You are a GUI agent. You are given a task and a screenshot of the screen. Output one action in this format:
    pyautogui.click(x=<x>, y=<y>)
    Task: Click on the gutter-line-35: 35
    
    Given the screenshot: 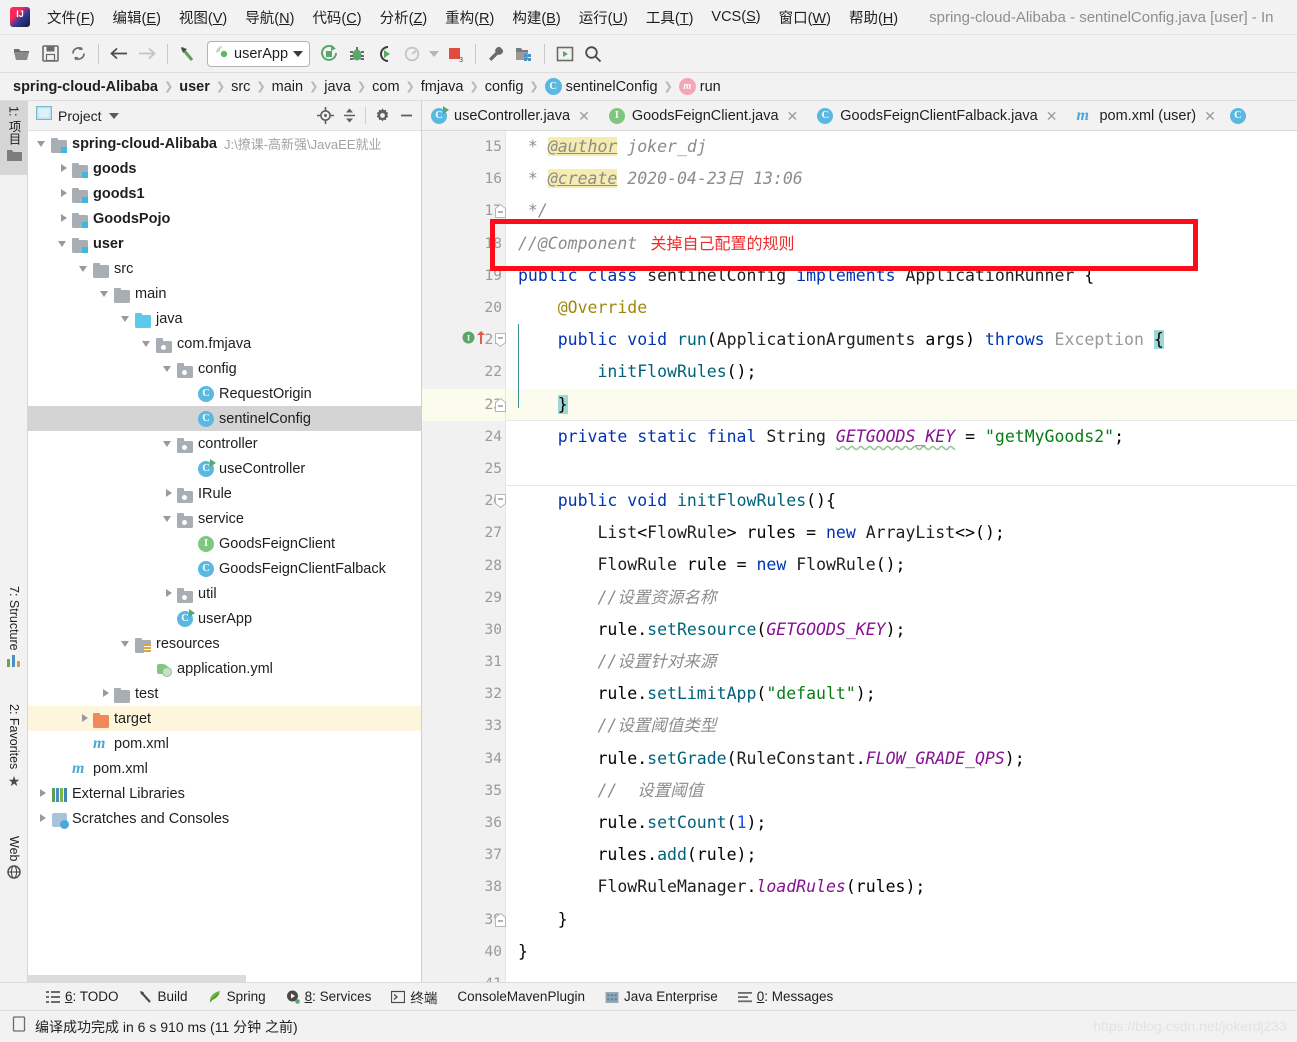 What is the action you would take?
    pyautogui.click(x=463, y=791)
    